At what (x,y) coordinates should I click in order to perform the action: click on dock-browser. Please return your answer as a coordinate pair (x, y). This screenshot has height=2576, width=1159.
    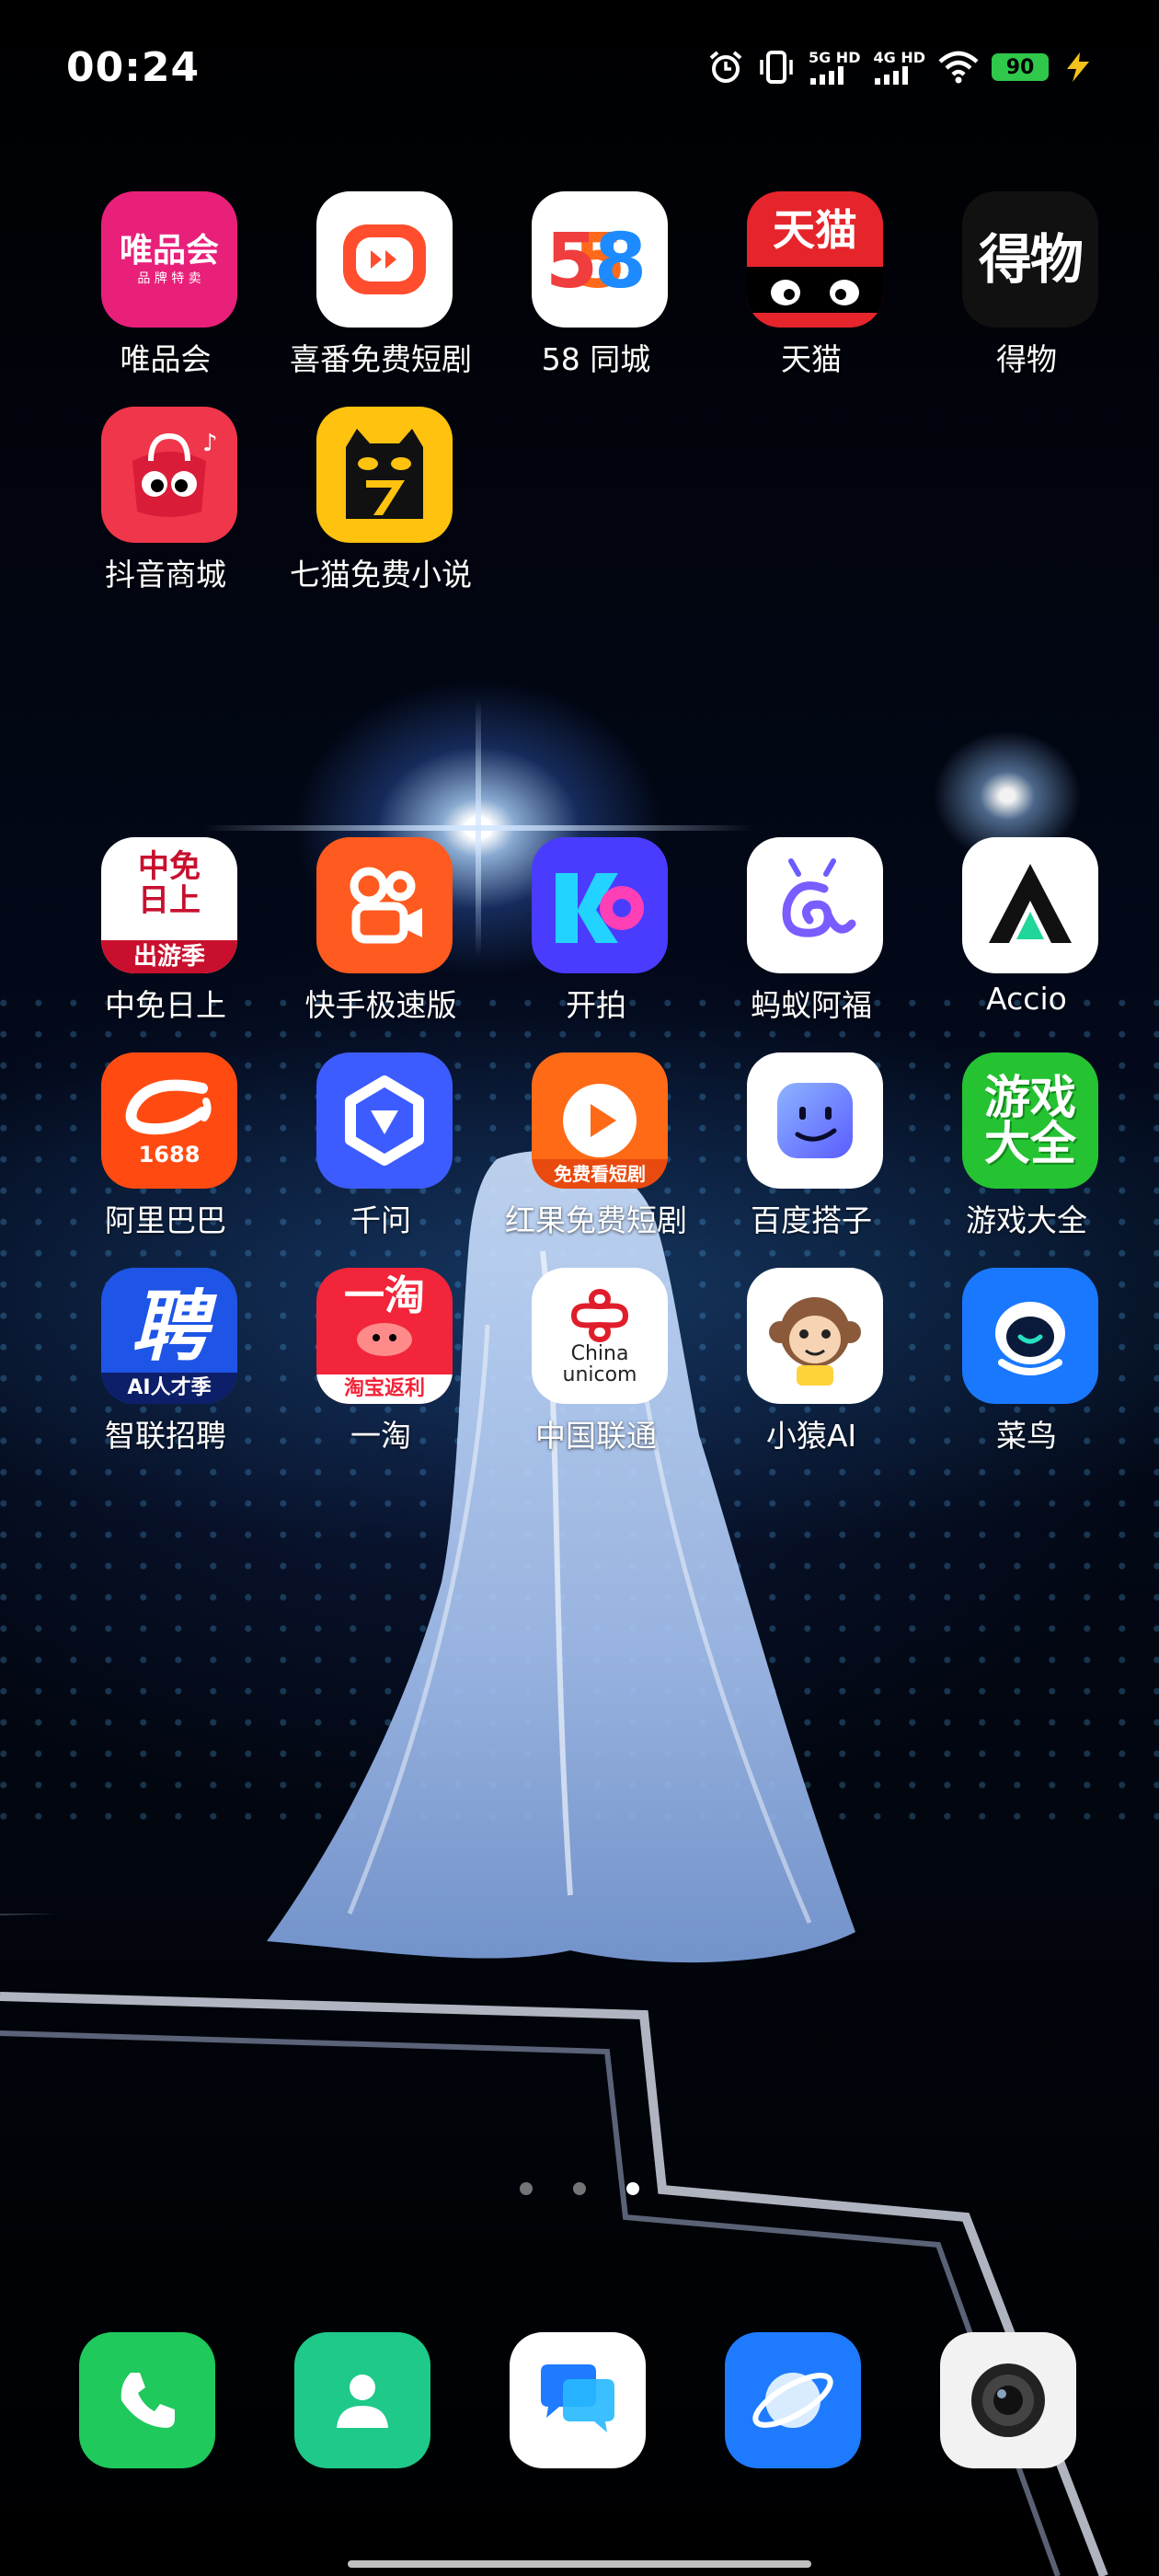
    Looking at the image, I should click on (793, 2400).